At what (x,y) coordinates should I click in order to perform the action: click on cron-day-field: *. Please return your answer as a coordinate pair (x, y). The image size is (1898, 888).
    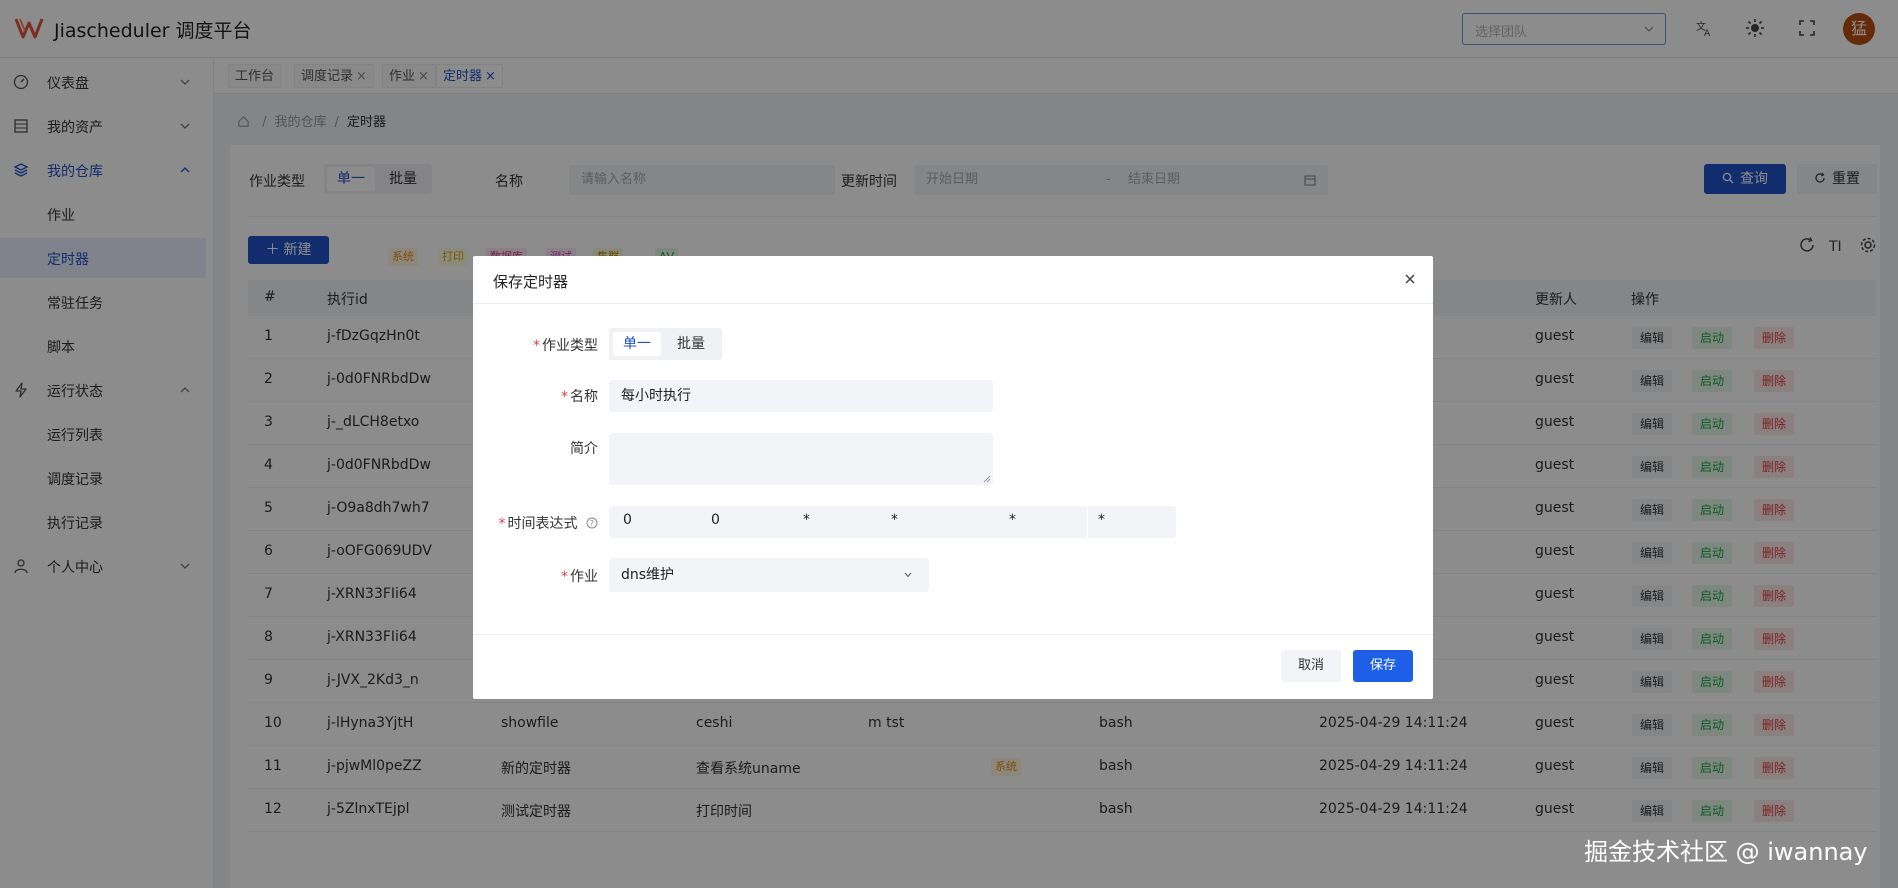
    Looking at the image, I should click on (806, 520).